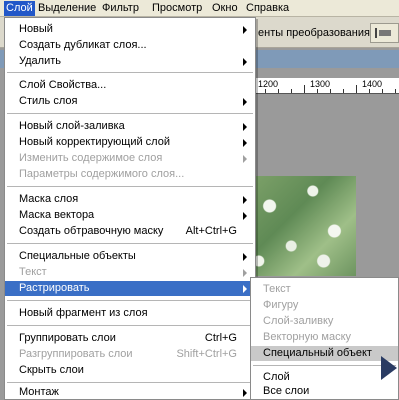 The width and height of the screenshot is (399, 400). I want to click on shortcut-label: Ctrl+G, so click(220, 338).